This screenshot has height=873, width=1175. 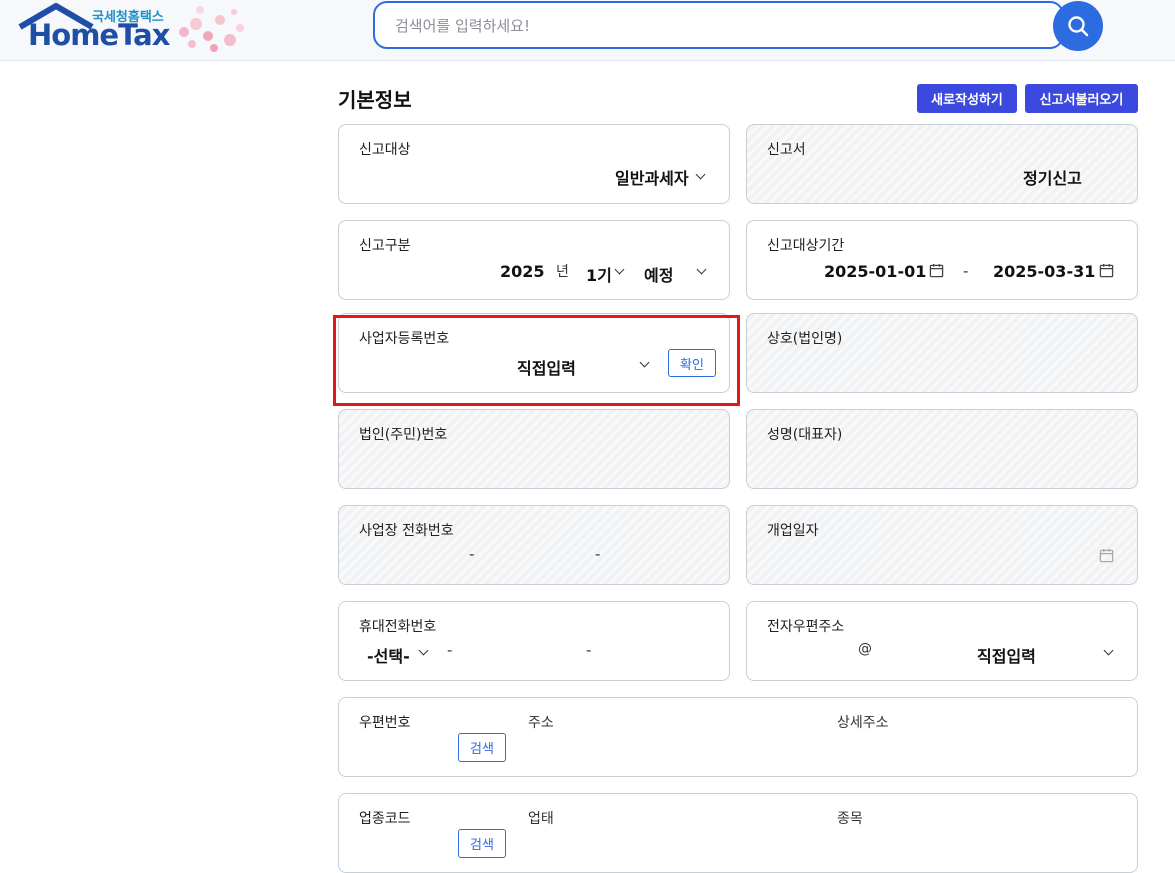 I want to click on field-label: 전자우편주소, so click(x=806, y=627).